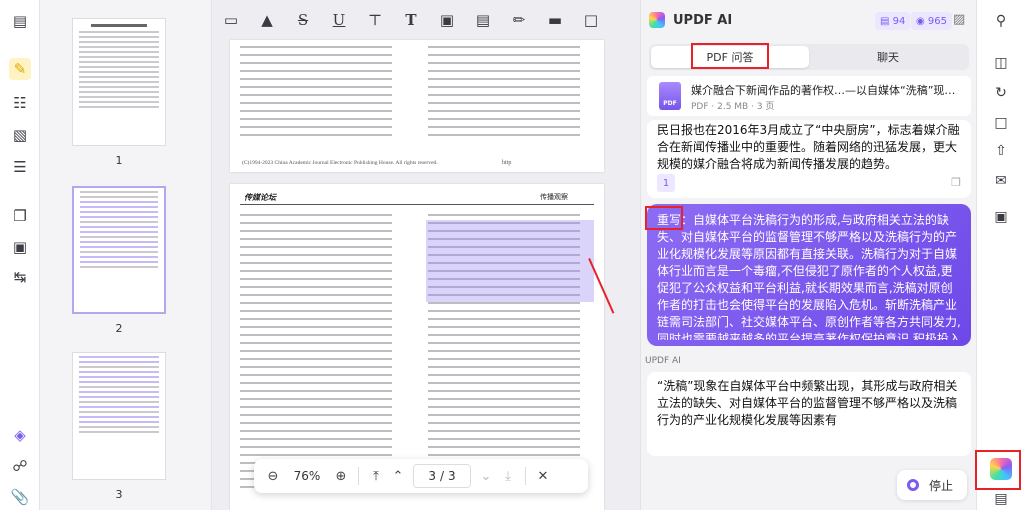 The width and height of the screenshot is (1024, 510). What do you see at coordinates (1001, 63) in the screenshot?
I see `ocr-icon: ◫` at bounding box center [1001, 63].